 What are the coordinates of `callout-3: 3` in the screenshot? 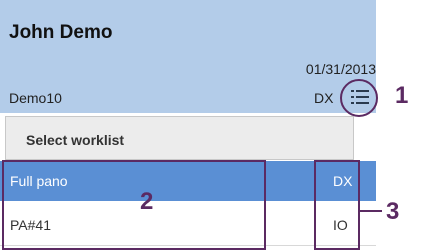 It's located at (393, 211).